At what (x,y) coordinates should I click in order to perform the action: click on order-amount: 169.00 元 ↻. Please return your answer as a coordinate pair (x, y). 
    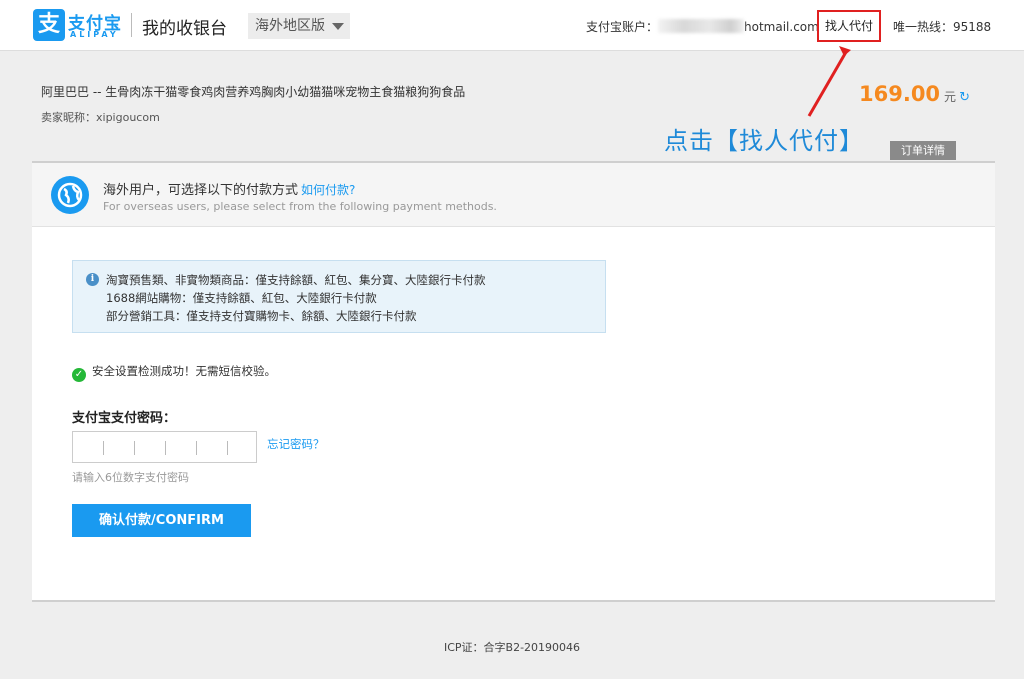
    Looking at the image, I should click on (914, 94).